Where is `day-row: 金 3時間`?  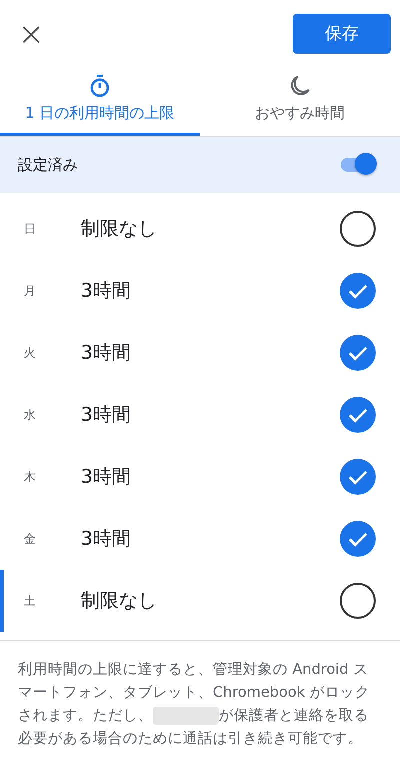 day-row: 金 3時間 is located at coordinates (200, 539).